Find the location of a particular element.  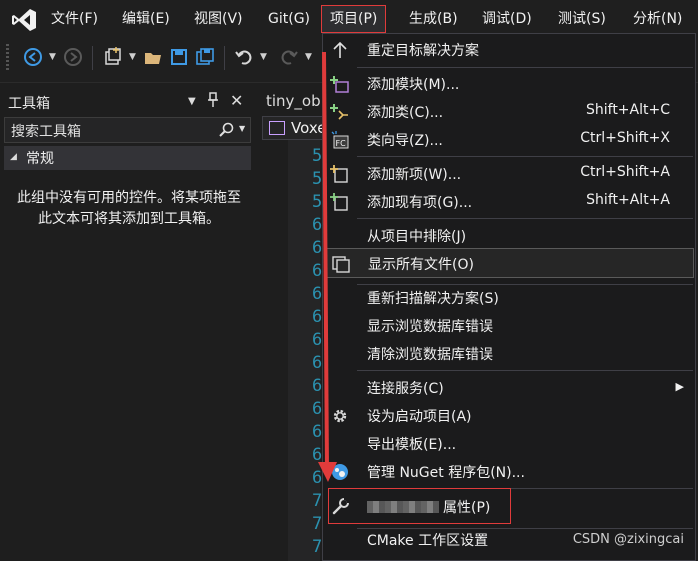

new-project-dropdown-icon: ▼ is located at coordinates (132, 57).